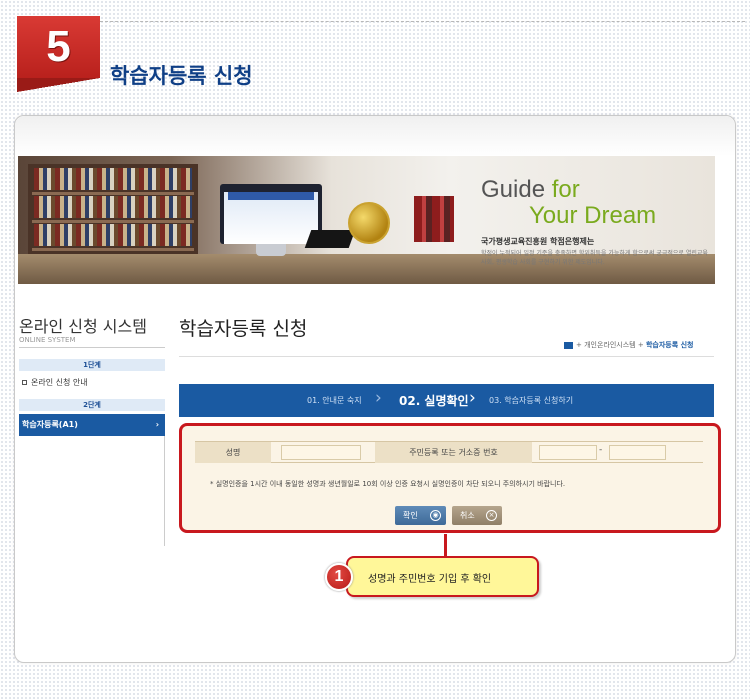  What do you see at coordinates (330, 239) in the screenshot?
I see `graduation-cap-image` at bounding box center [330, 239].